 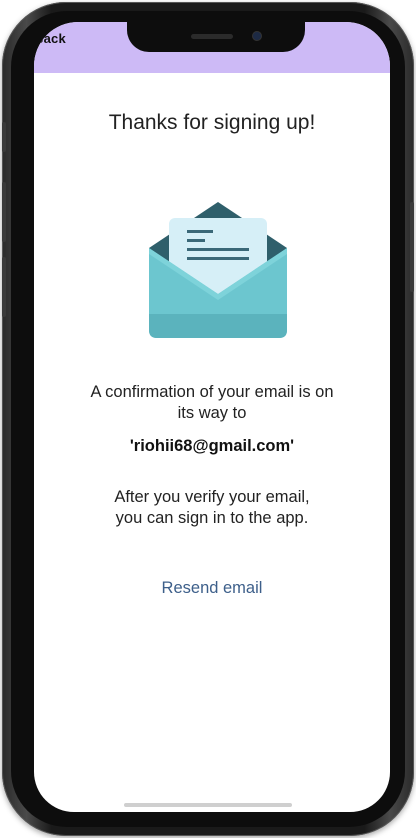 What do you see at coordinates (412, 247) in the screenshot?
I see `power-button` at bounding box center [412, 247].